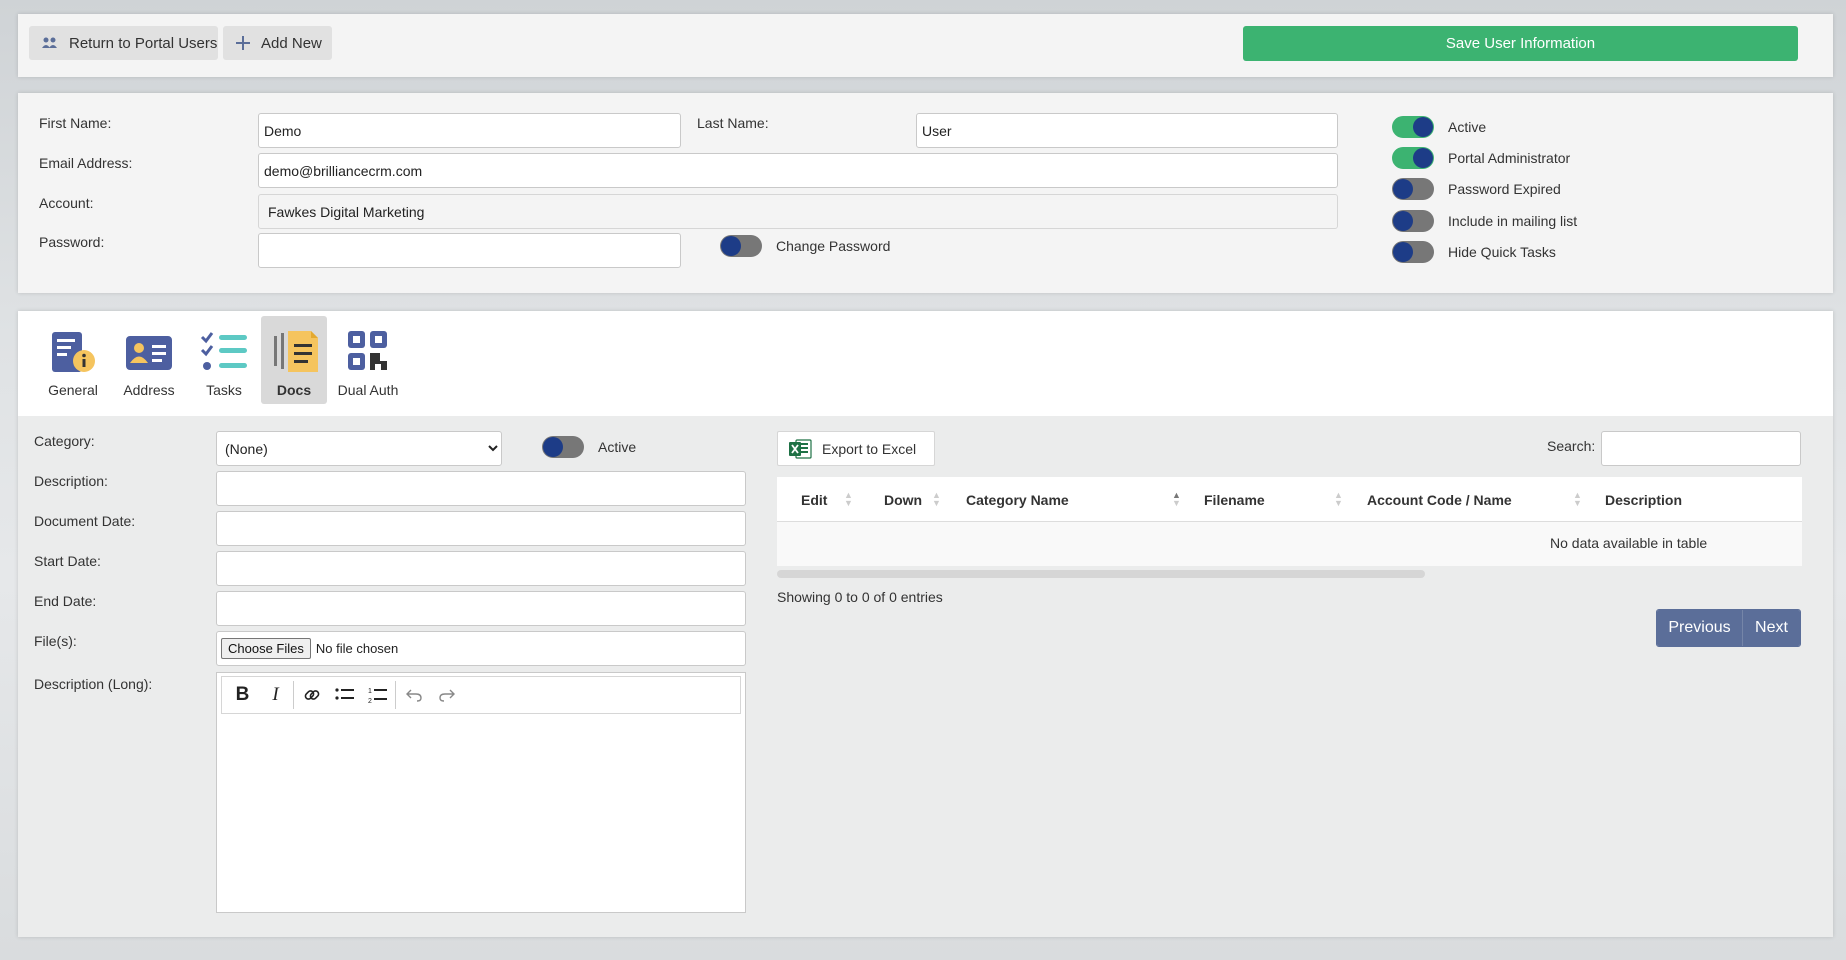  Describe the element at coordinates (86, 163) in the screenshot. I see `email-label: Email Address:` at that location.